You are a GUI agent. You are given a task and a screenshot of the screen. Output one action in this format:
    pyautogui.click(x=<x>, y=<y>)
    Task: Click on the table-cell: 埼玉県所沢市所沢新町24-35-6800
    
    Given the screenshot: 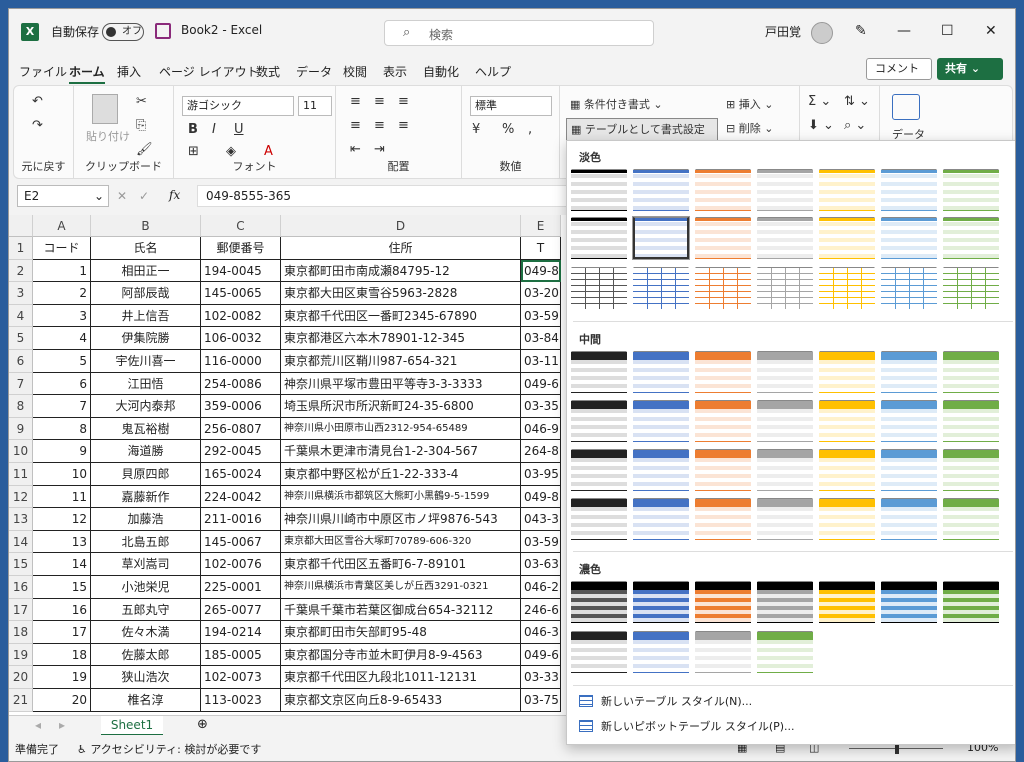 What is the action you would take?
    pyautogui.click(x=401, y=406)
    